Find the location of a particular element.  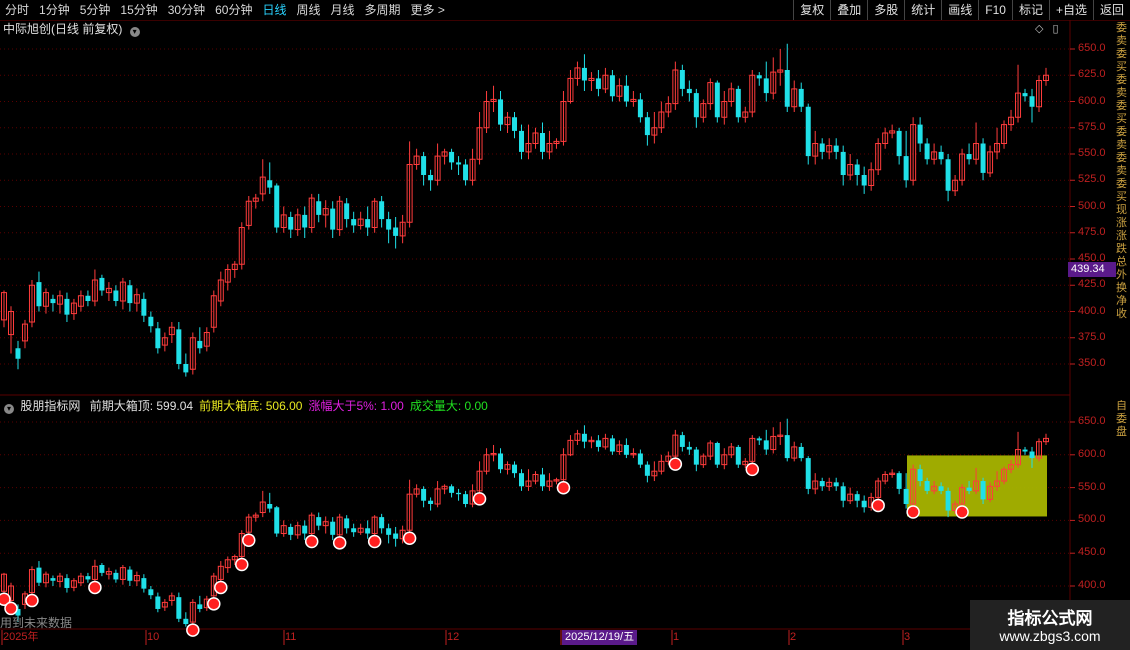

main-tick-label: 525.0 is located at coordinates (1092, 179).